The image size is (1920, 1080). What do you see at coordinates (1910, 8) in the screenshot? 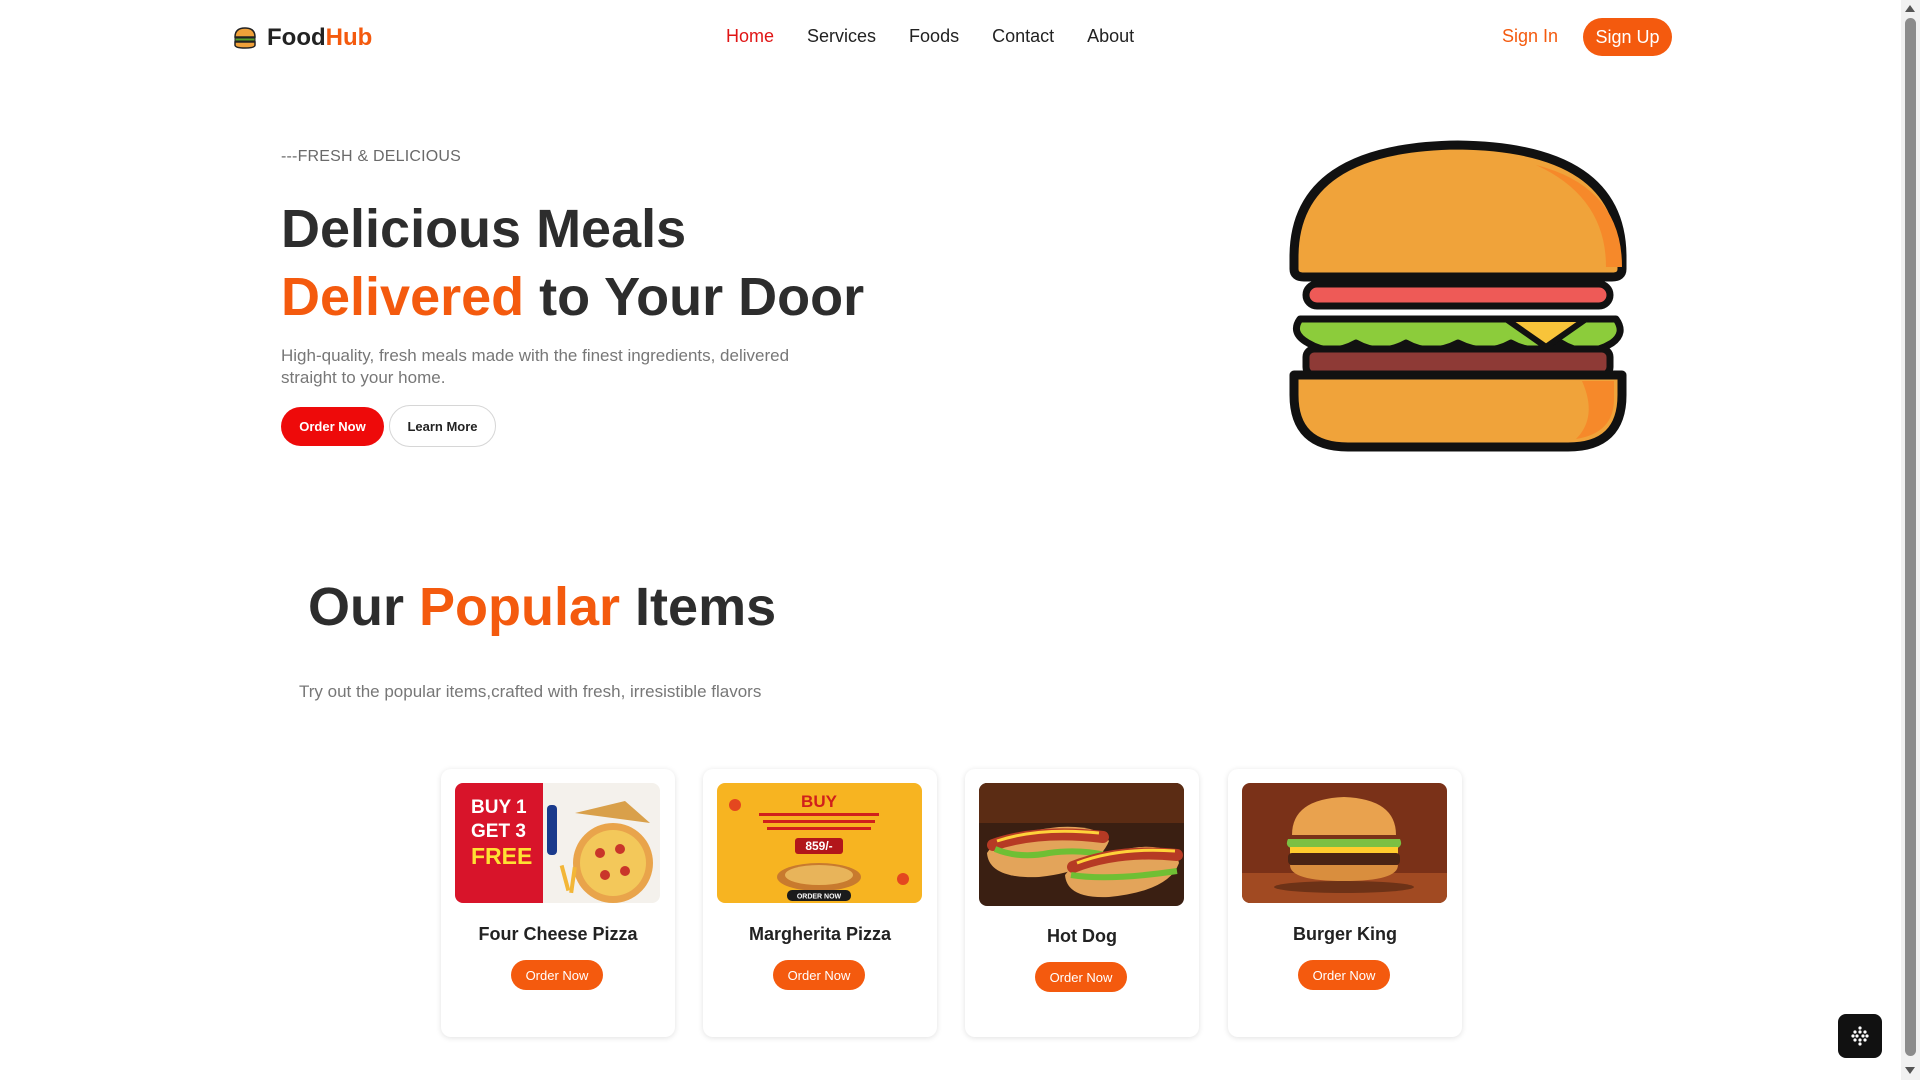
I see `scroll-up-icon` at bounding box center [1910, 8].